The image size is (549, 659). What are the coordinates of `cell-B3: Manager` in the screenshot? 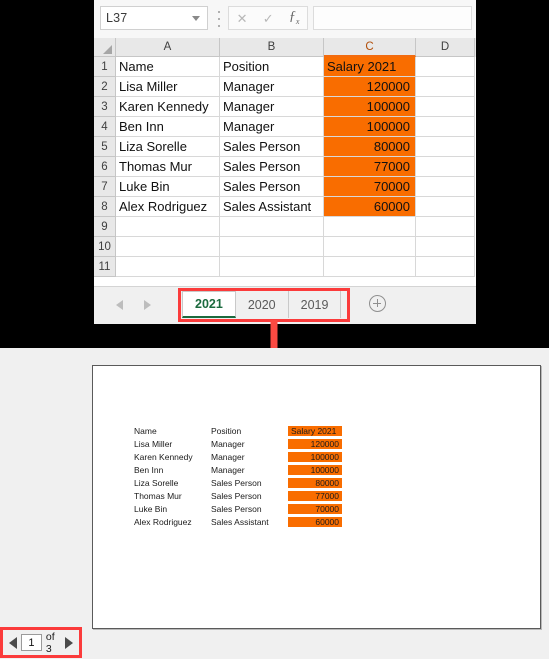 It's located at (272, 107).